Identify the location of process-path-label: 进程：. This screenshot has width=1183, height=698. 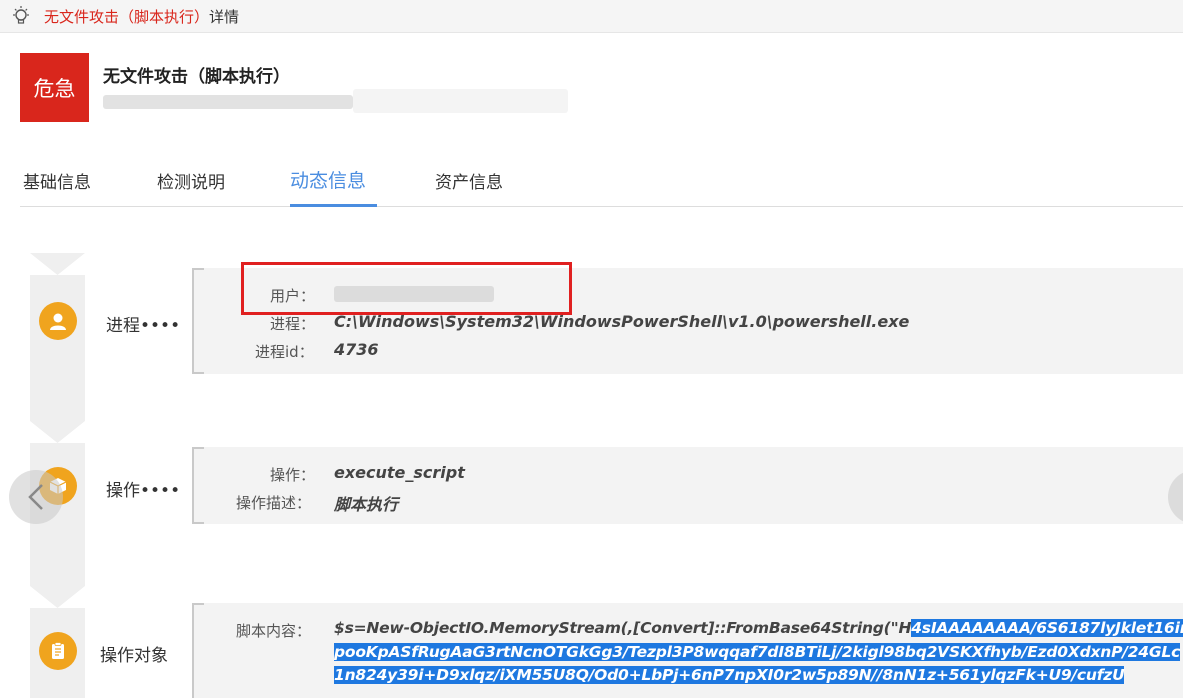
(293, 324).